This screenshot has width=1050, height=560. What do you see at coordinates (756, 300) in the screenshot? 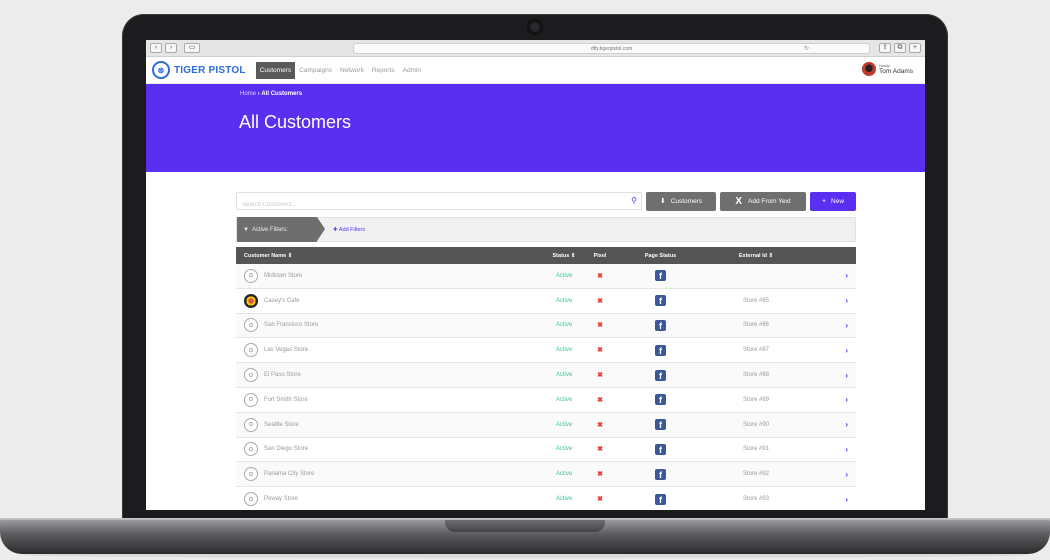
I see `external-id-cell: Store #85` at bounding box center [756, 300].